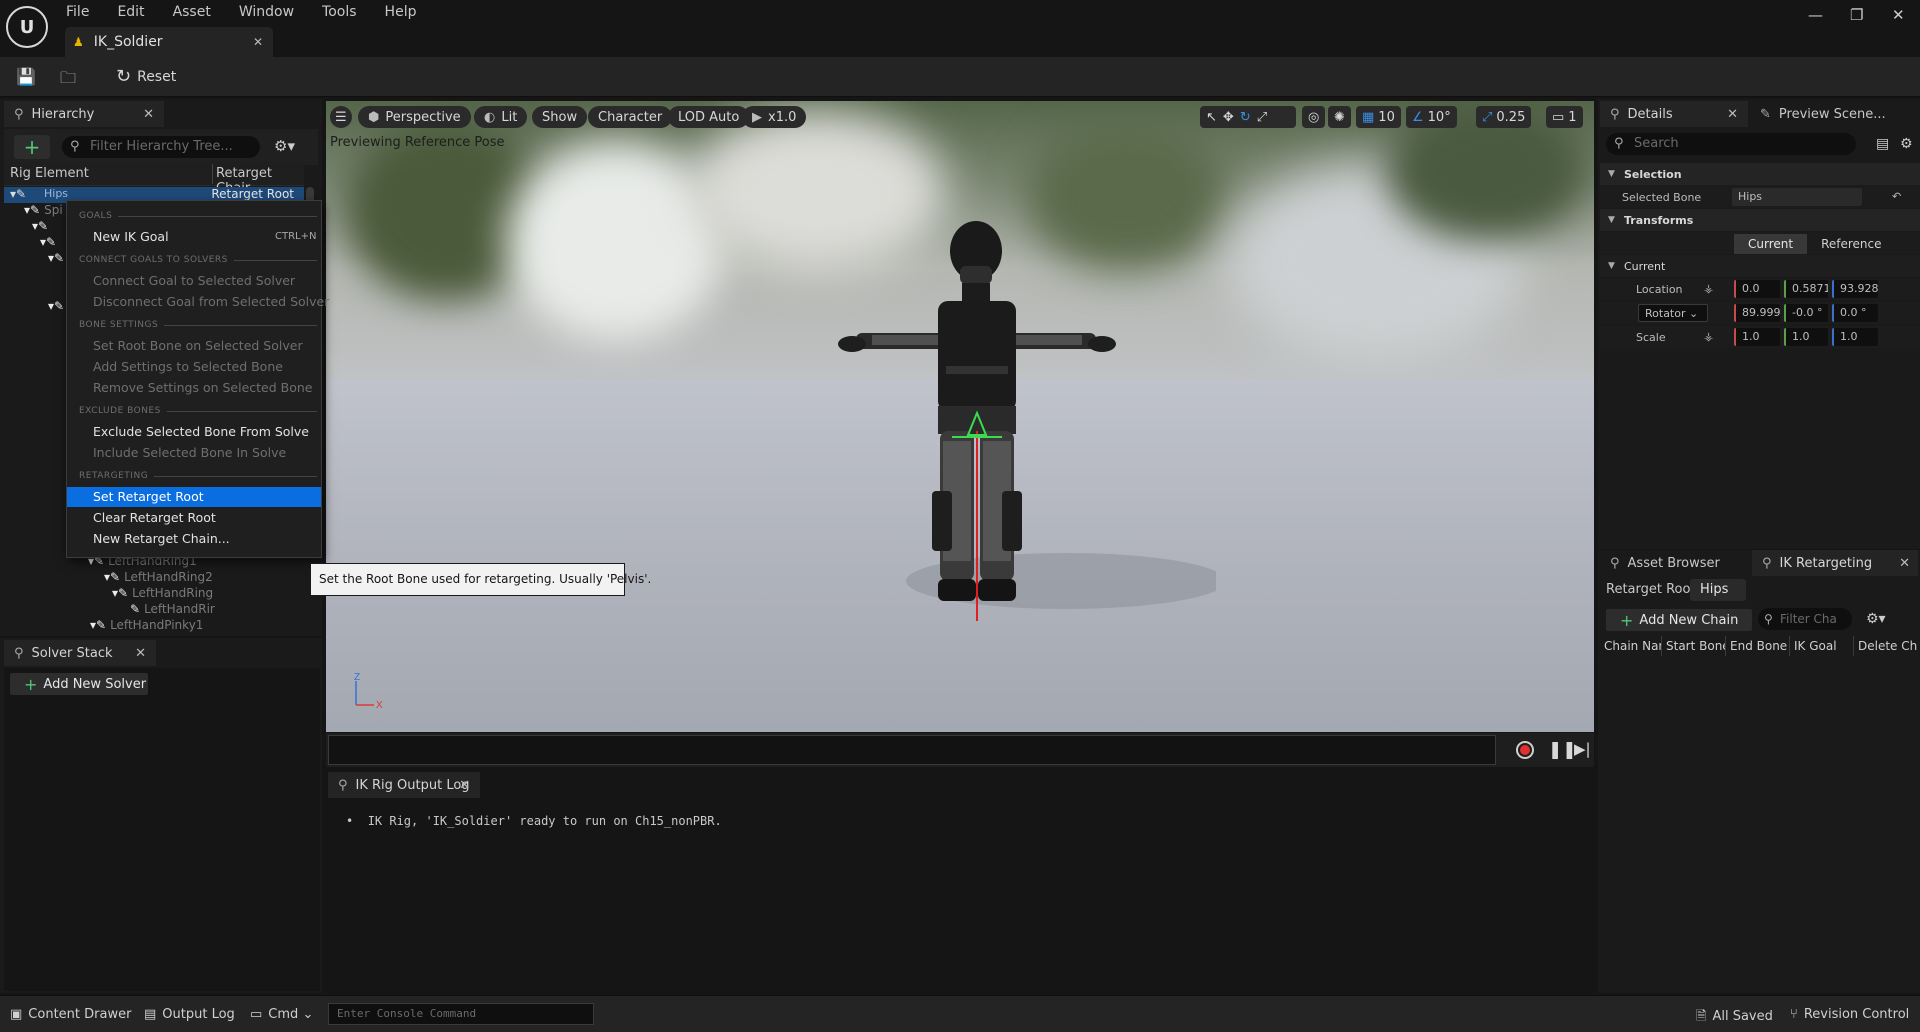  Describe the element at coordinates (1694, 646) in the screenshot. I see `col-start-bone: Start Bone` at that location.